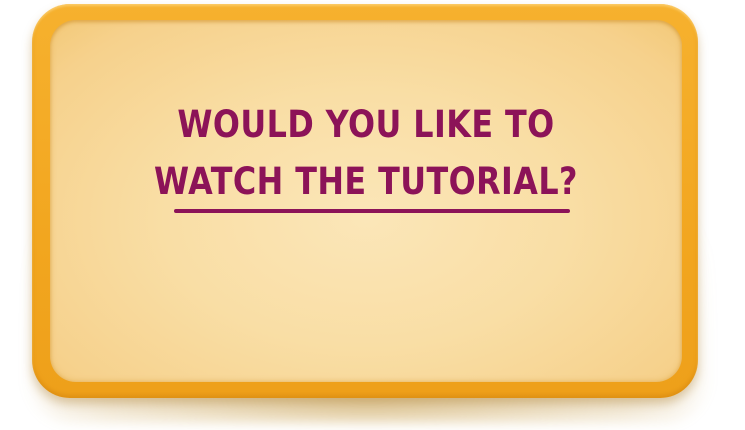 This screenshot has width=745, height=430. I want to click on dialog-title-line-1: WOULD YOU LIKE TO, so click(366, 124).